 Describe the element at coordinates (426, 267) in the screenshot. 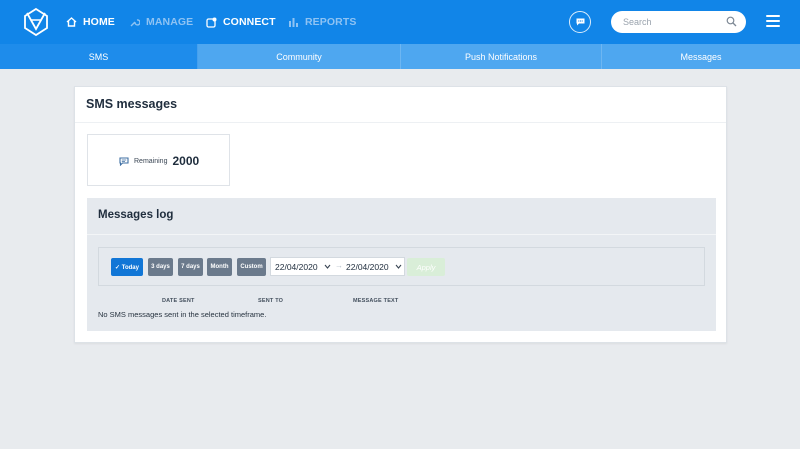

I see `apply-button: Apply` at that location.